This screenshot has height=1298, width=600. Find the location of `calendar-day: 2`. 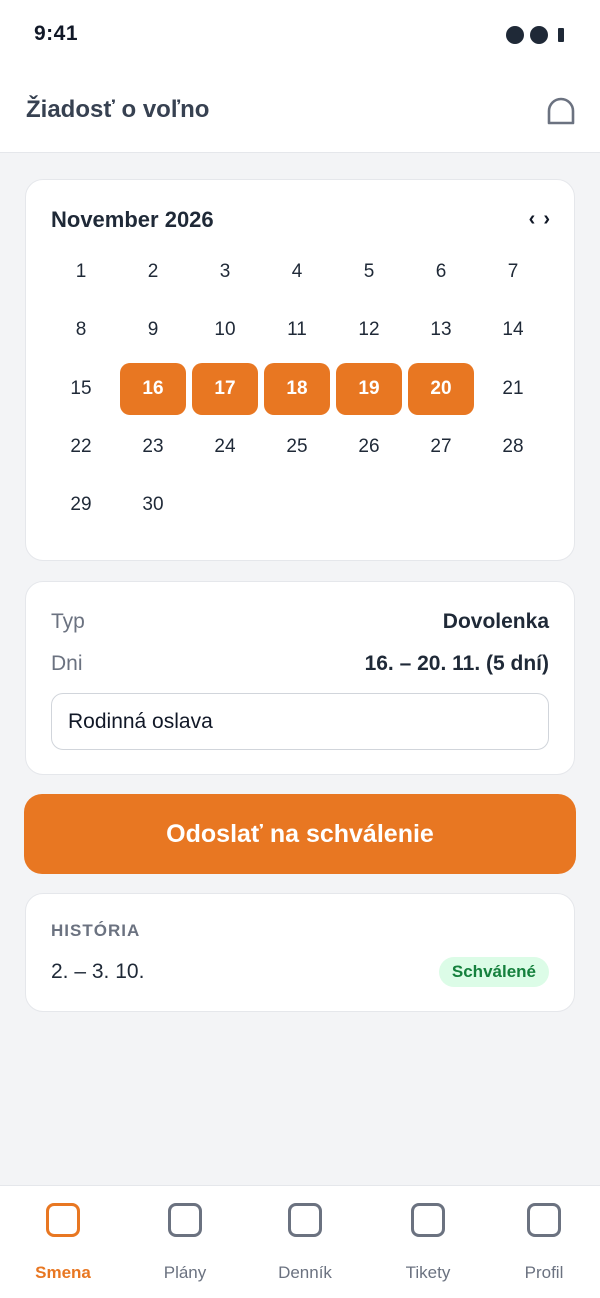

calendar-day: 2 is located at coordinates (153, 272).